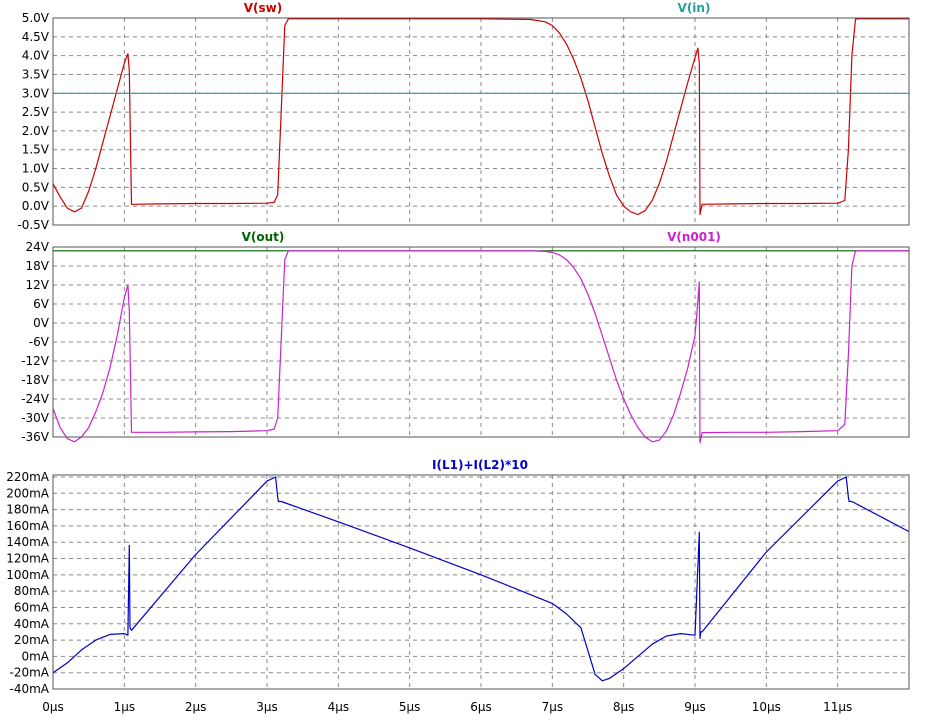 This screenshot has height=720, width=925. I want to click on series-label: V(in), so click(694, 8).